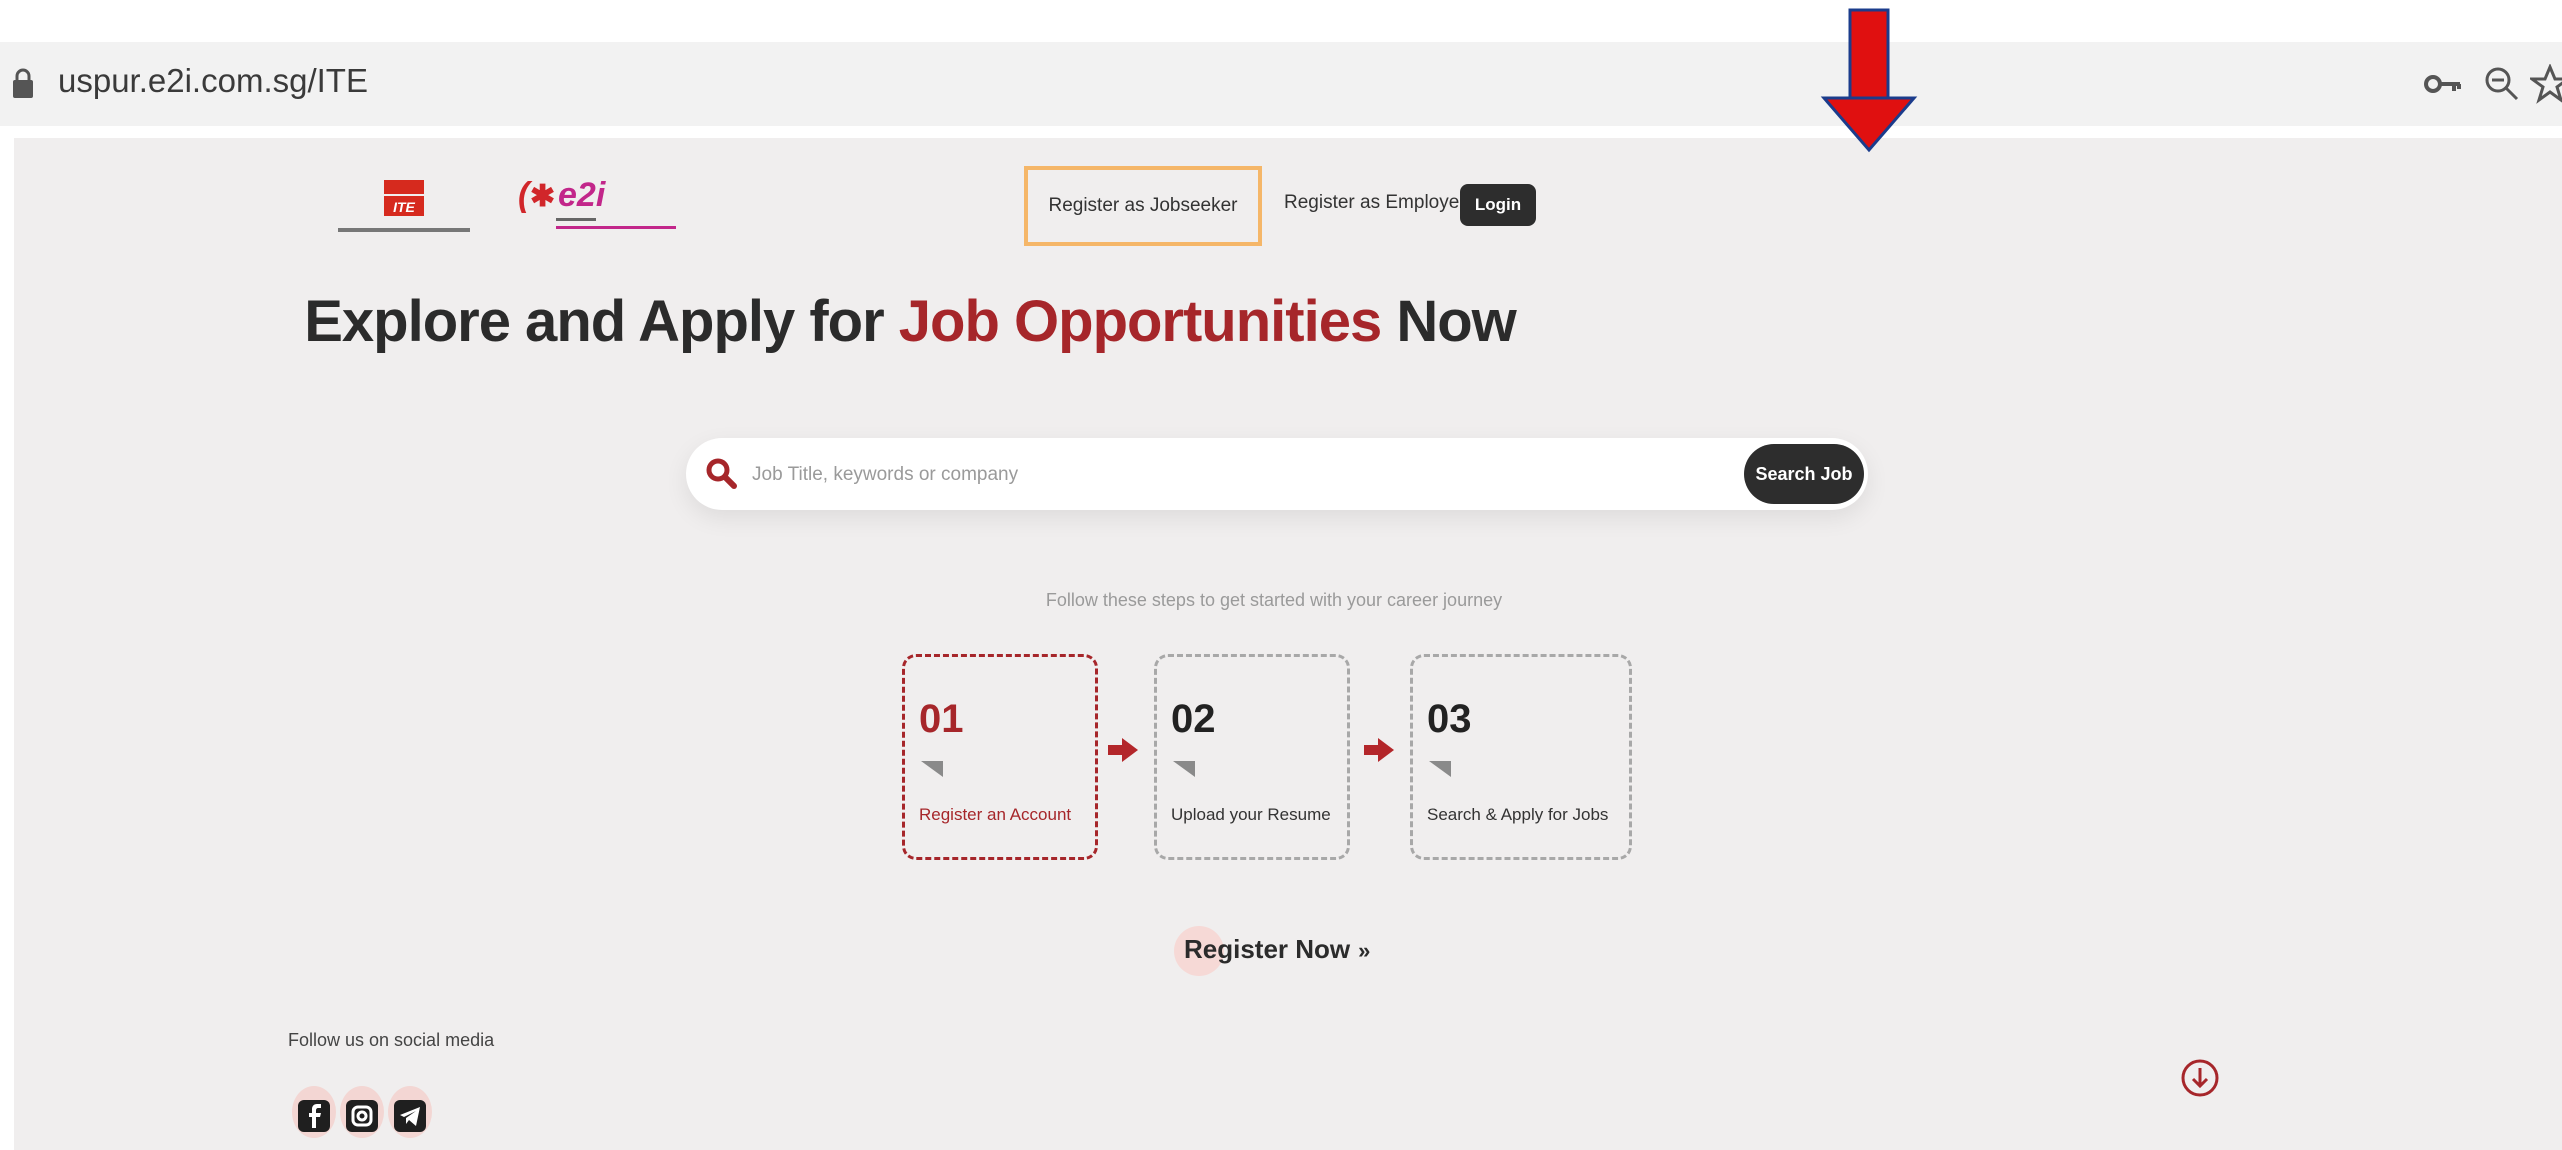 The width and height of the screenshot is (2562, 1150). What do you see at coordinates (362, 1116) in the screenshot?
I see `instagram-icon` at bounding box center [362, 1116].